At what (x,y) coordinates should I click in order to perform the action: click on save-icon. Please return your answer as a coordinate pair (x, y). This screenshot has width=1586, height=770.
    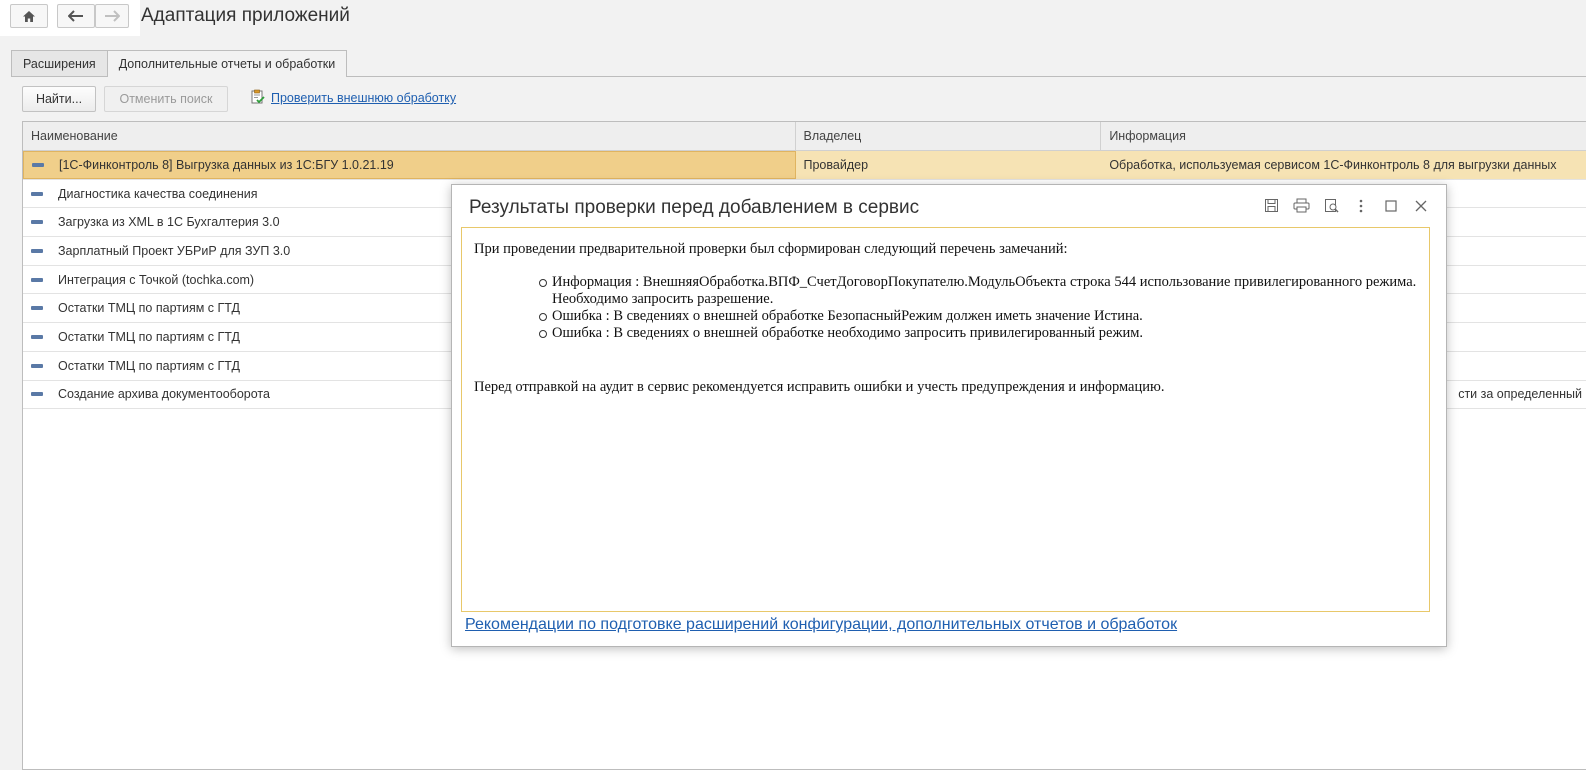
    Looking at the image, I should click on (1271, 207).